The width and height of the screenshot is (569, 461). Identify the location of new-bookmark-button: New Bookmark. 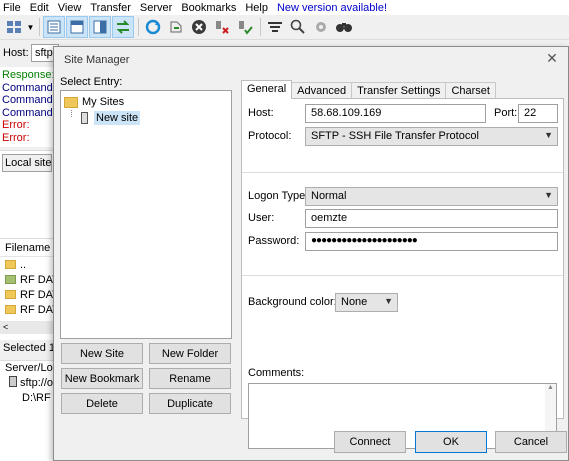
(102, 378).